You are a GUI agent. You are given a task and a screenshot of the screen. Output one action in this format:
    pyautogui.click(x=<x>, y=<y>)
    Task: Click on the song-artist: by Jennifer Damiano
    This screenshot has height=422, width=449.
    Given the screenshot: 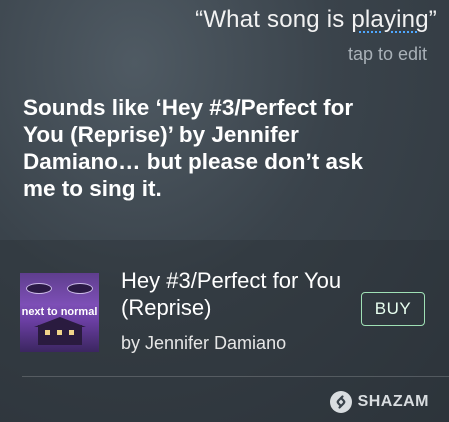 What is the action you would take?
    pyautogui.click(x=204, y=343)
    